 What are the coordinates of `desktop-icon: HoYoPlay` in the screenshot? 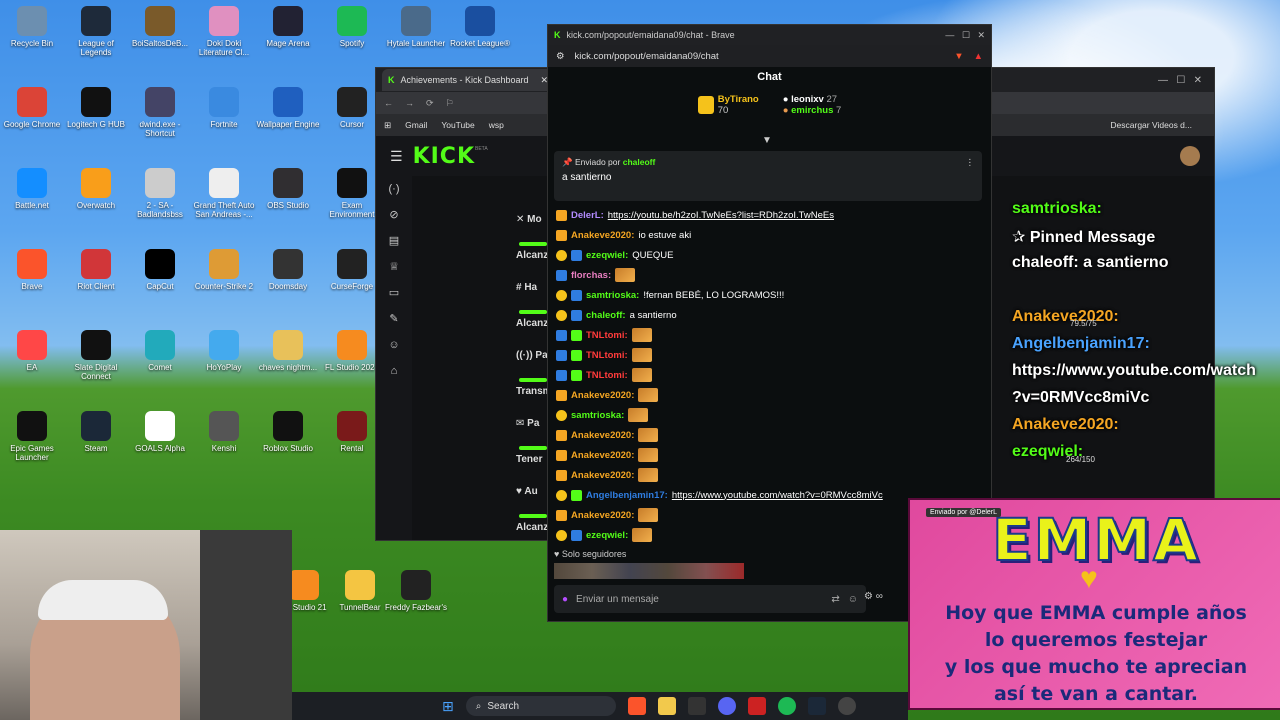 It's located at (224, 351).